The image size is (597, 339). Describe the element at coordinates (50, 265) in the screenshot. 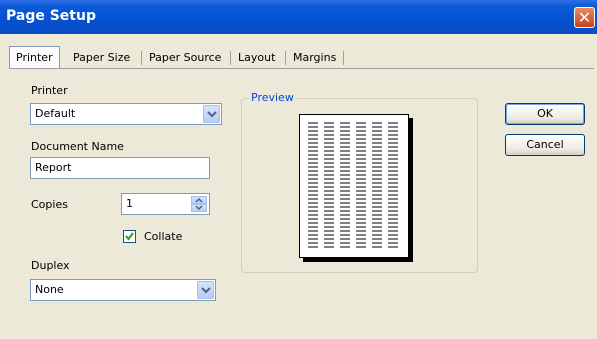

I see `duplex-label: Duplex` at that location.